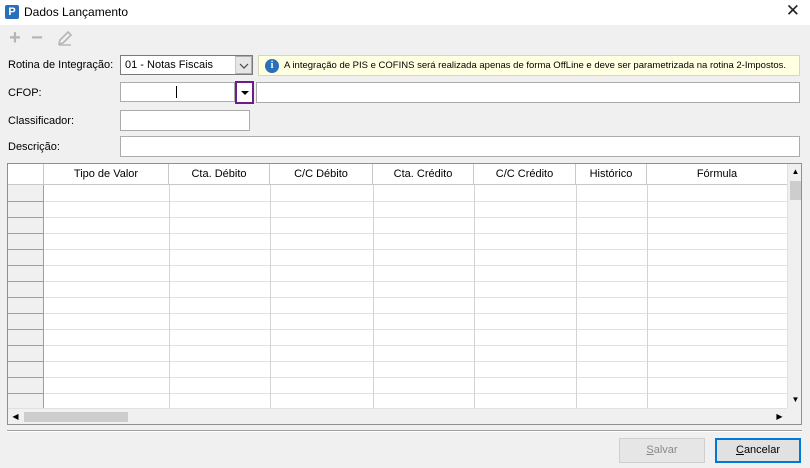 This screenshot has height=468, width=810. I want to click on scroll-down-icon: ▼, so click(794, 400).